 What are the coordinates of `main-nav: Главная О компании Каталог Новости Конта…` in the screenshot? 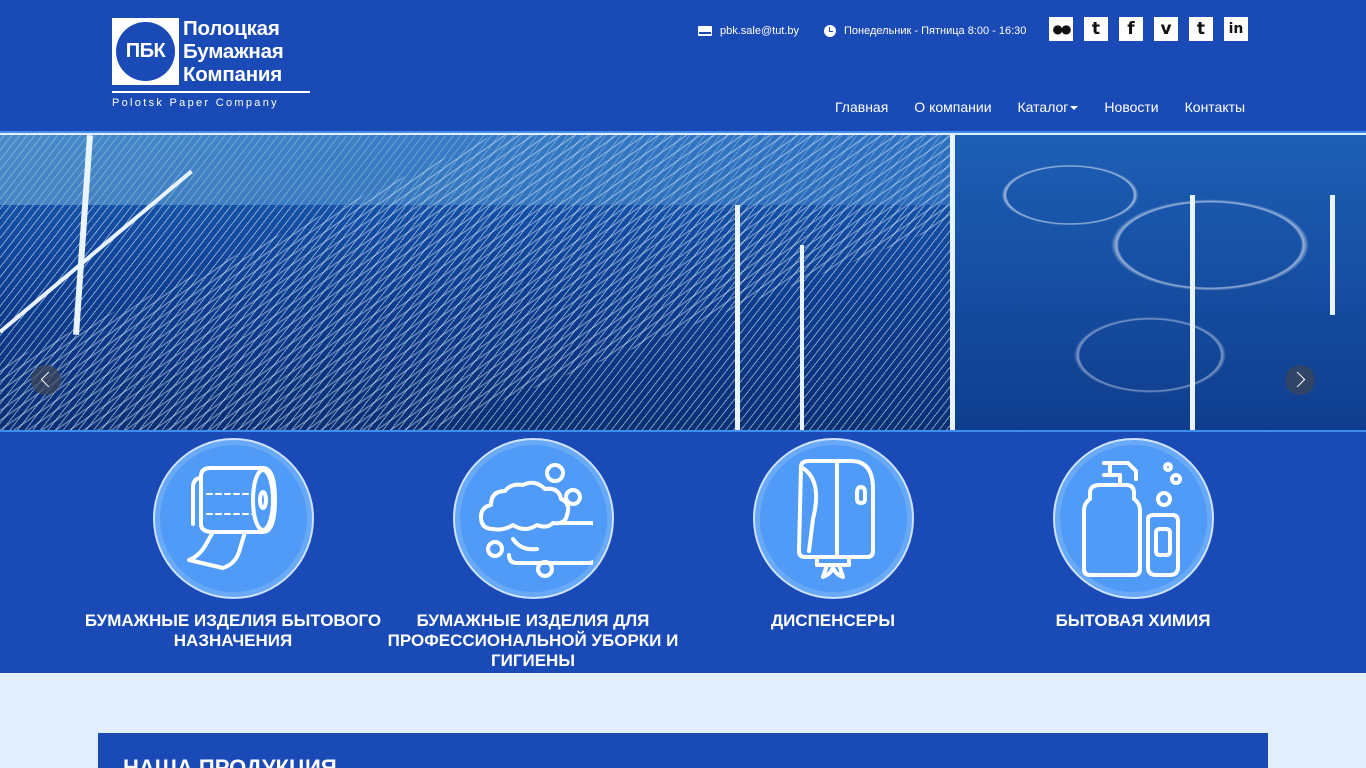 It's located at (1040, 107).